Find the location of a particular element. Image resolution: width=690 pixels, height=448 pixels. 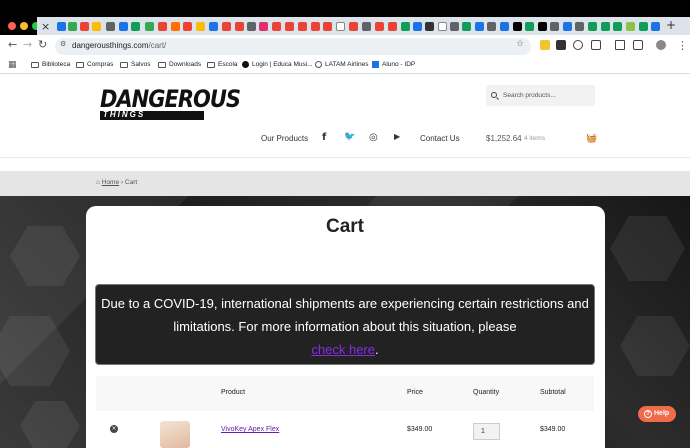

bookmark-label: Escola is located at coordinates (228, 64).